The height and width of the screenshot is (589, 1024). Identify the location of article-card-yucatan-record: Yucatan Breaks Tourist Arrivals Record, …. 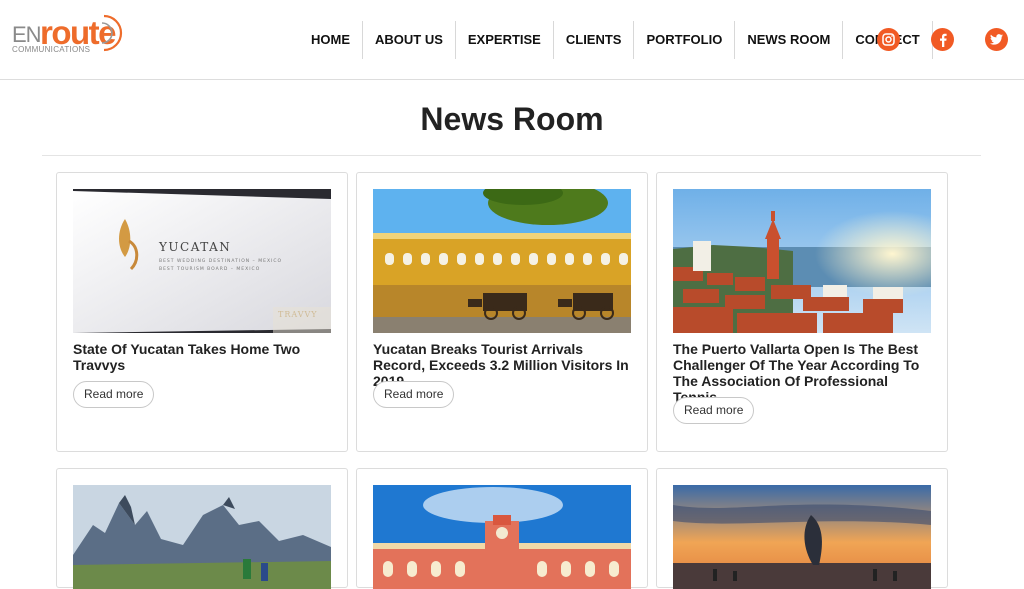
(502, 312).